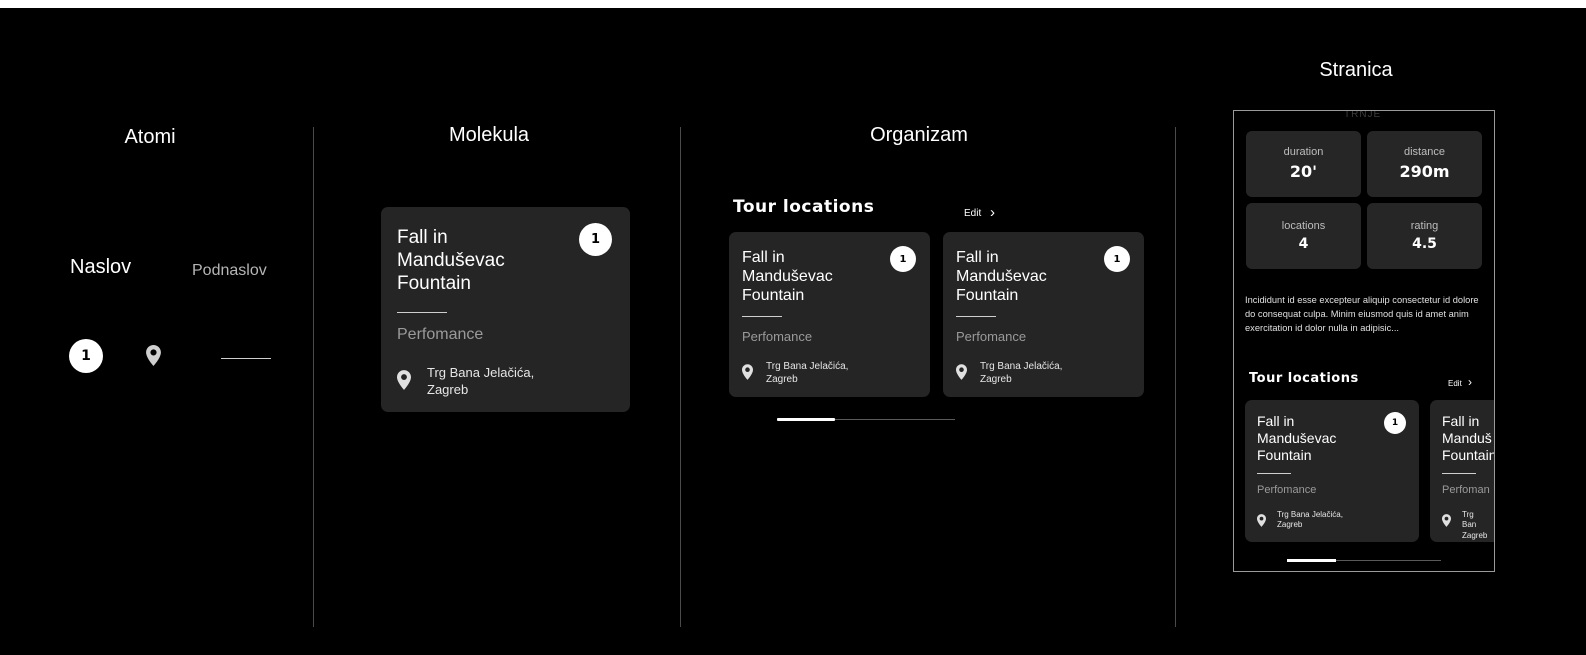 Image resolution: width=1586 pixels, height=655 pixels. I want to click on column-title-page: Stranica, so click(1356, 70).